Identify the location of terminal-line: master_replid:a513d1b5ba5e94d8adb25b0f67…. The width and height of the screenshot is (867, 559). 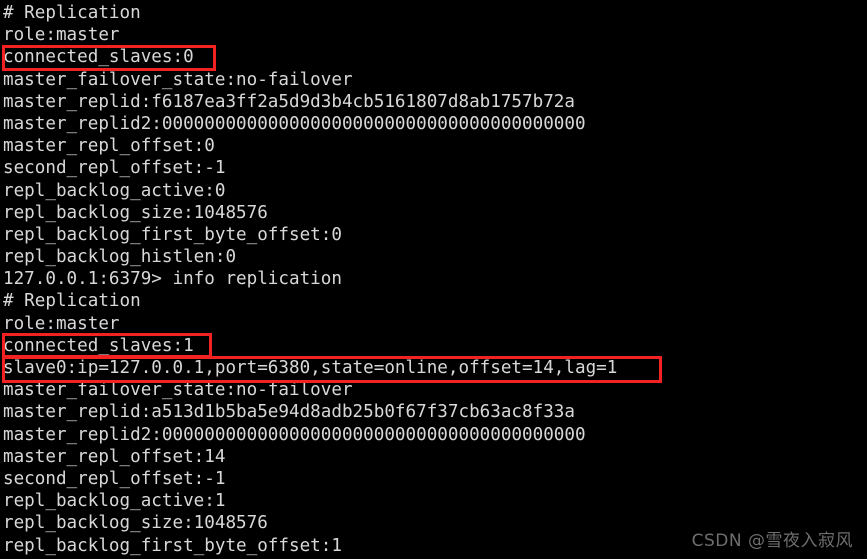
(289, 412).